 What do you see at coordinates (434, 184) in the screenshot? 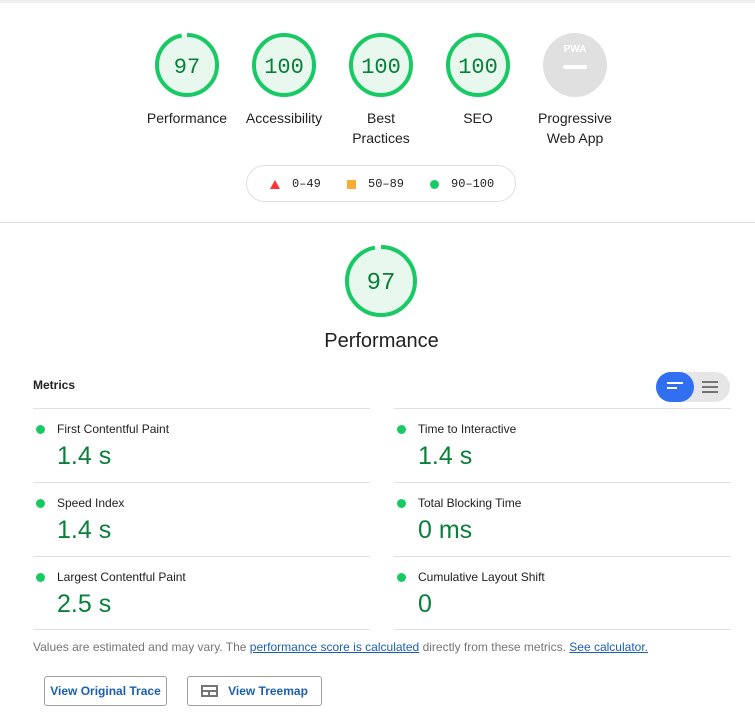
I see `circle-icon` at bounding box center [434, 184].